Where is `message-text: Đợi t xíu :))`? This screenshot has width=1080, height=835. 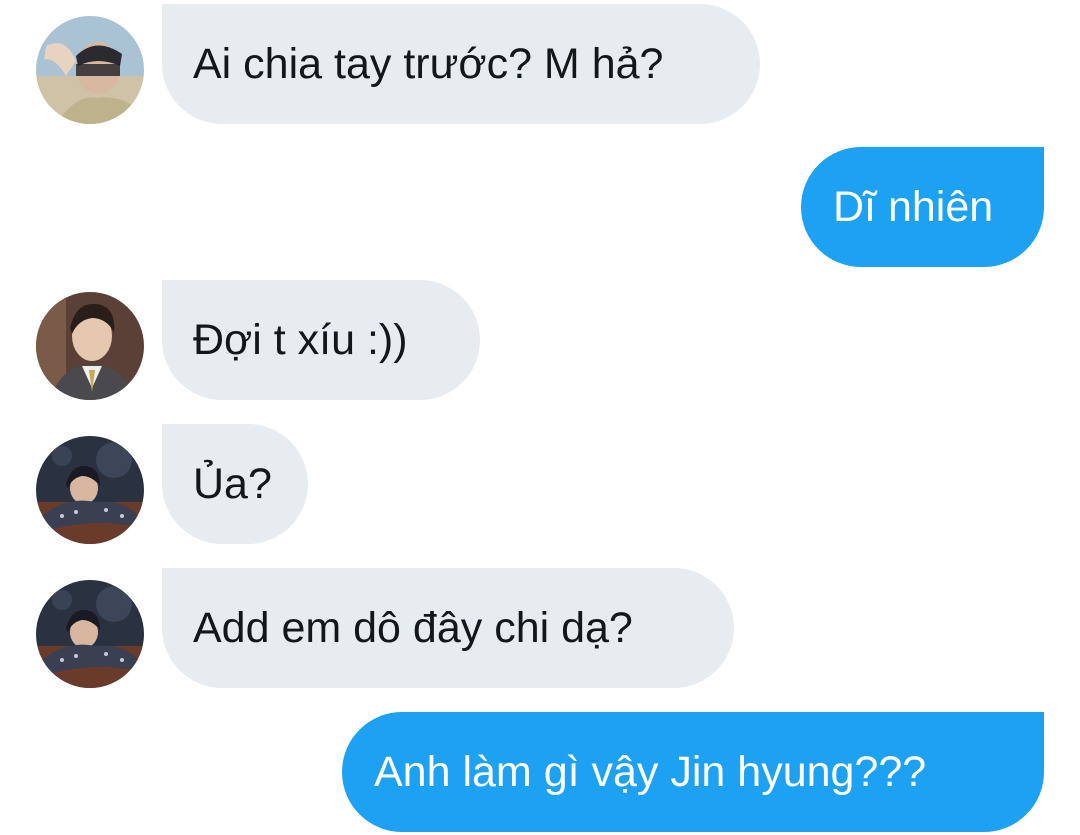 message-text: Đợi t xíu :)) is located at coordinates (300, 339).